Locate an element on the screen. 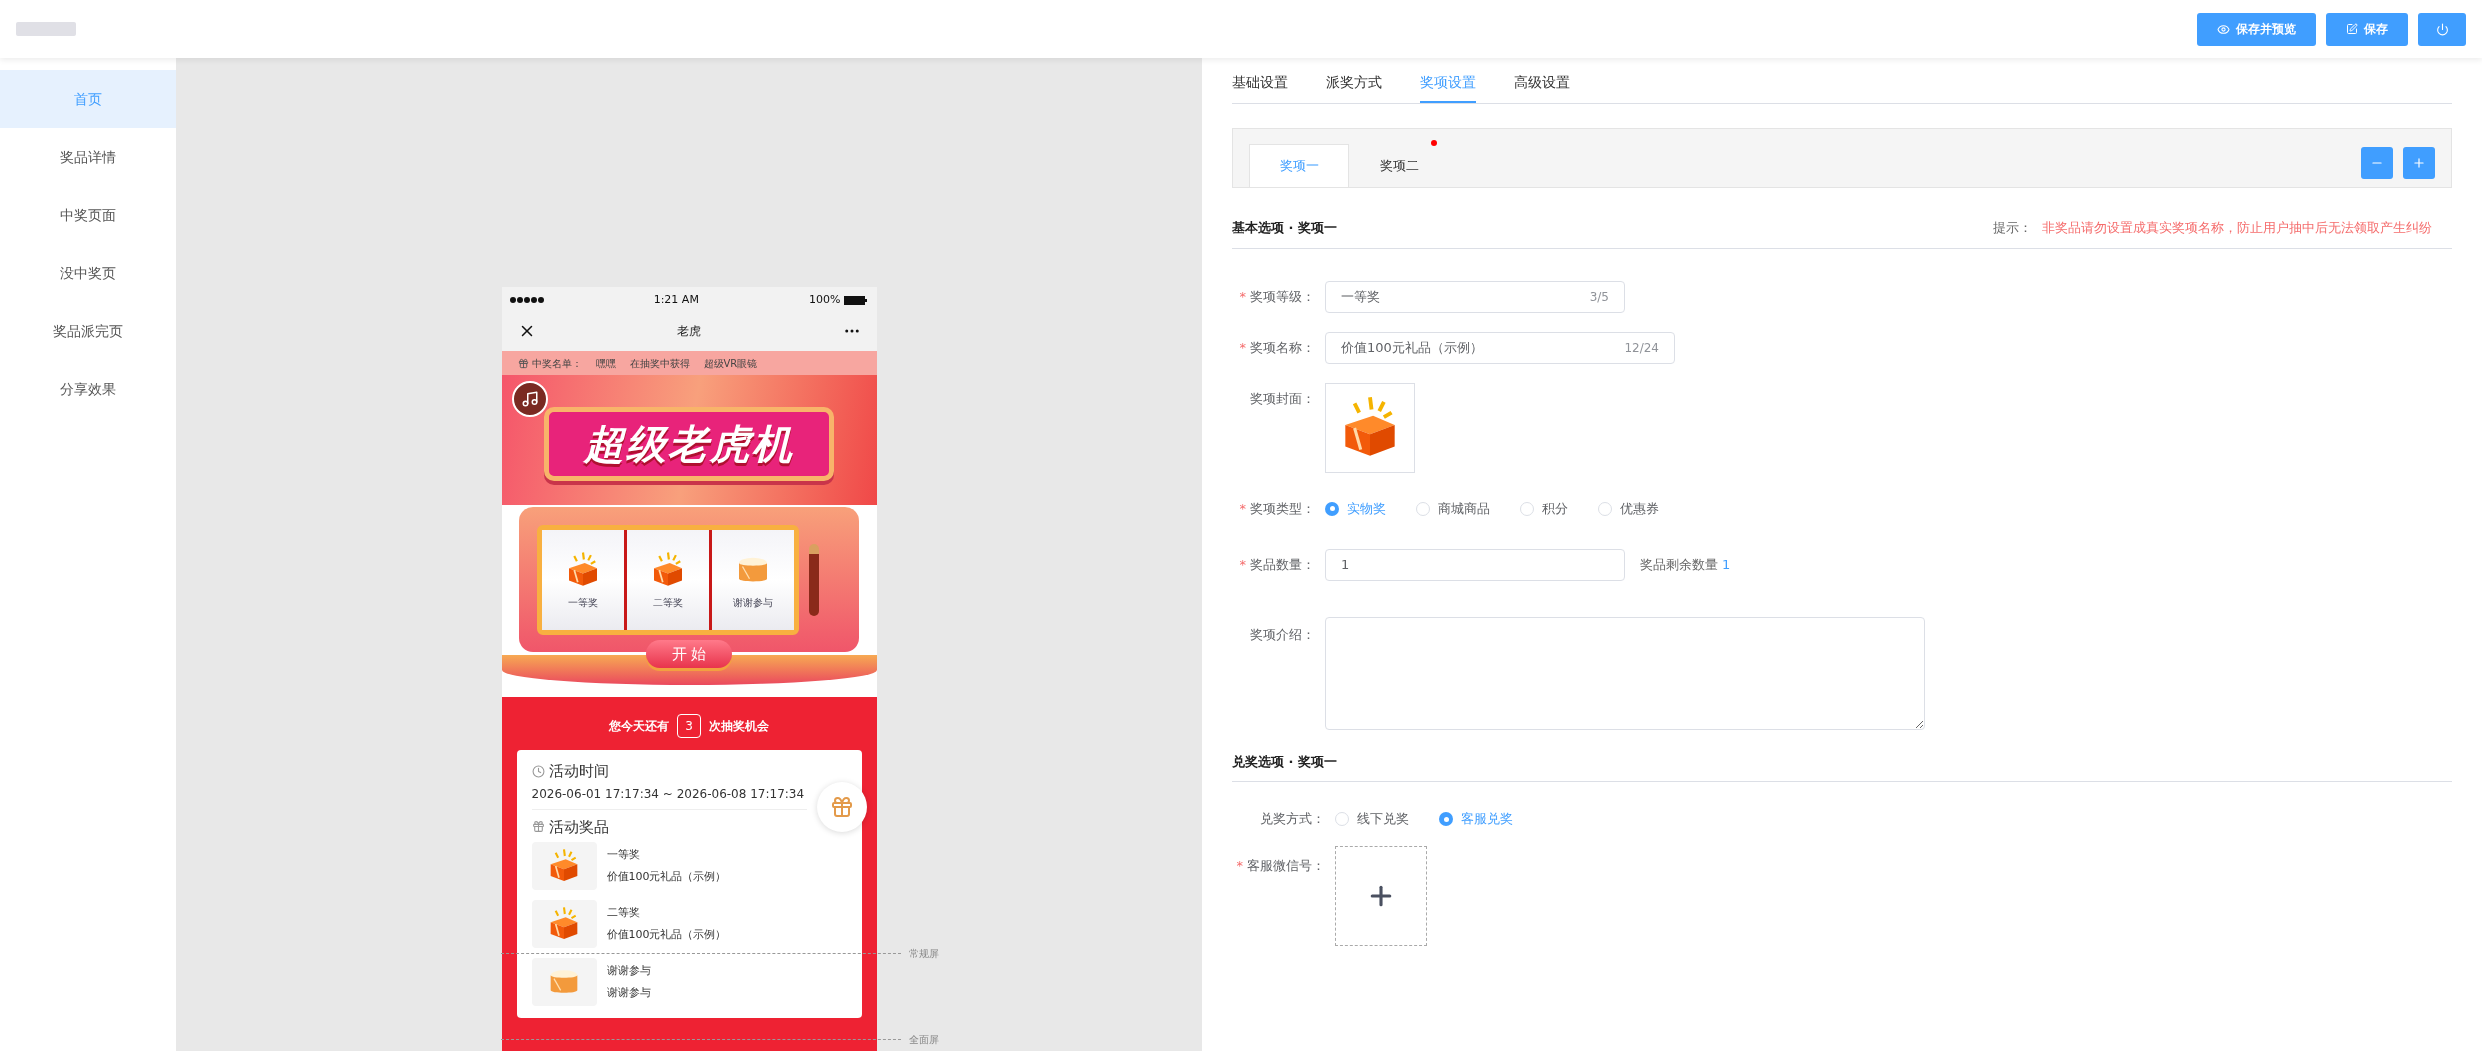 This screenshot has width=2482, height=1051. card-heading: 活动奖品 is located at coordinates (578, 827).